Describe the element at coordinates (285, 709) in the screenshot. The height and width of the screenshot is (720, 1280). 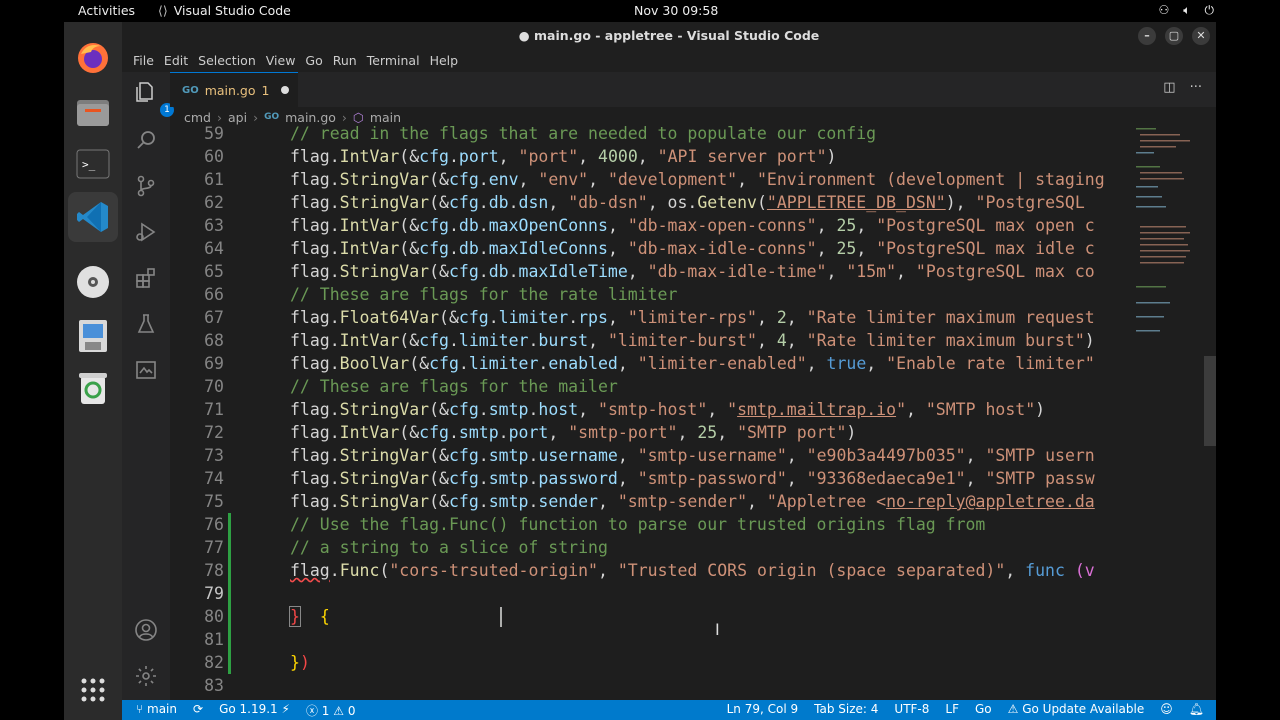
I see `go-plugin-icon: ⚡` at that location.